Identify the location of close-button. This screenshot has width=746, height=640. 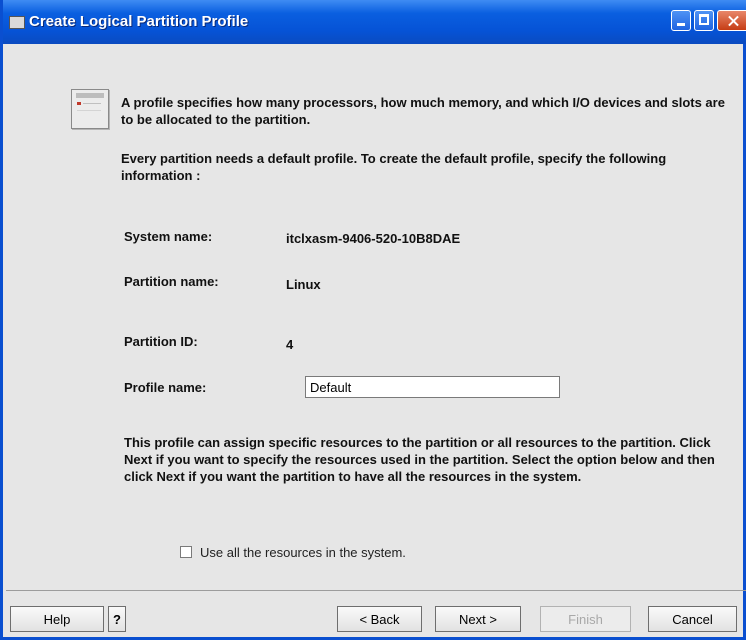
(731, 20).